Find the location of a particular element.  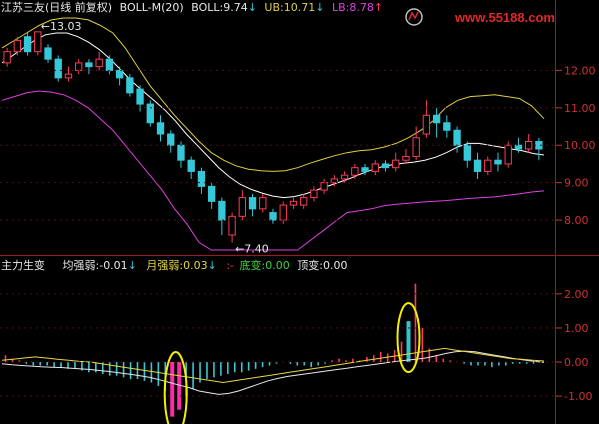

ub-arrow-icon: ↓ is located at coordinates (320, 7).